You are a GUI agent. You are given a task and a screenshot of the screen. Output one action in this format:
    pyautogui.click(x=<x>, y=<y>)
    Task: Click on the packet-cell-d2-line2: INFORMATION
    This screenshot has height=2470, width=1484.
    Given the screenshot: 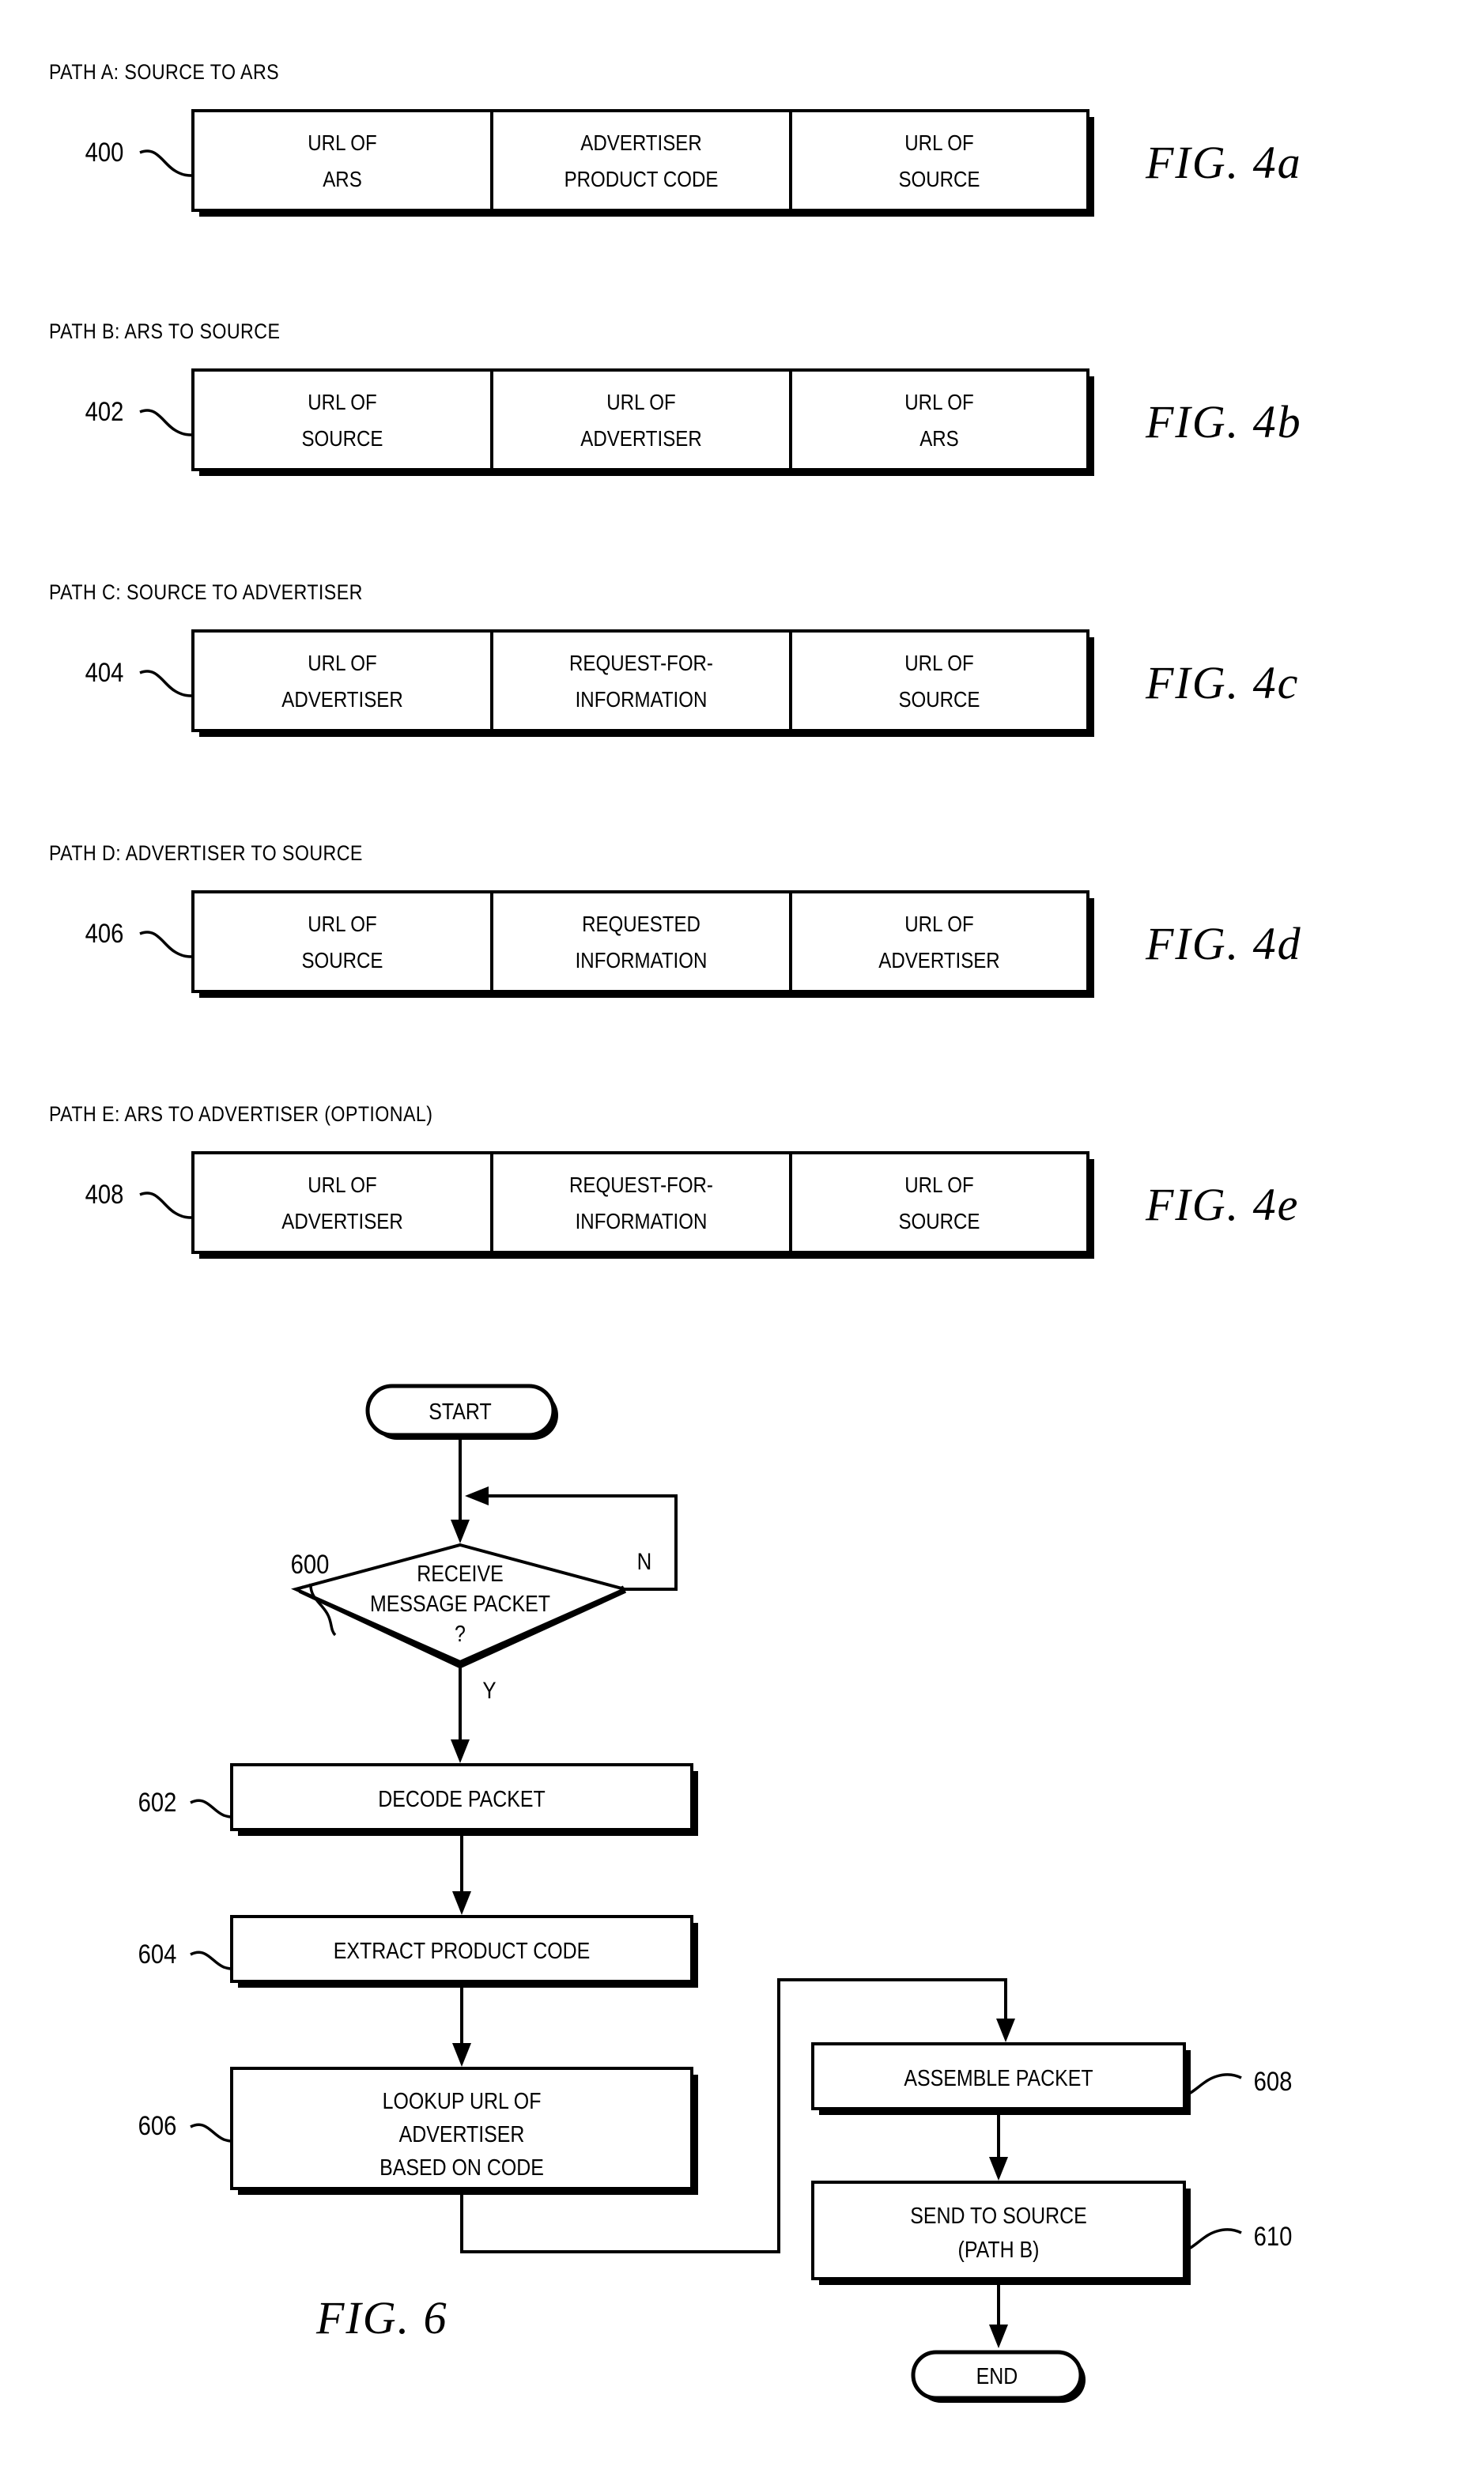 What is the action you would take?
    pyautogui.click(x=642, y=960)
    